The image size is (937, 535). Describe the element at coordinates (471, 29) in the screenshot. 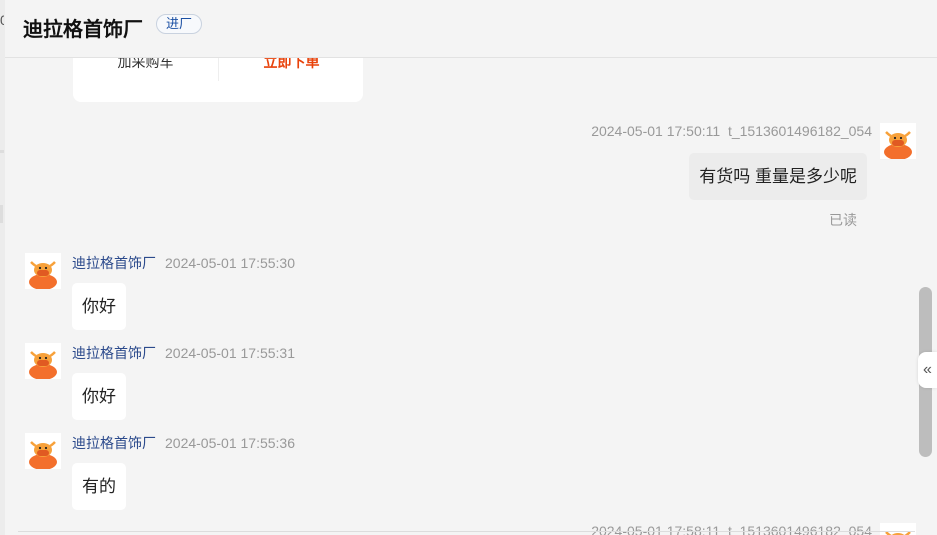

I see `chat-header: 迪拉格首饰厂 进厂` at that location.